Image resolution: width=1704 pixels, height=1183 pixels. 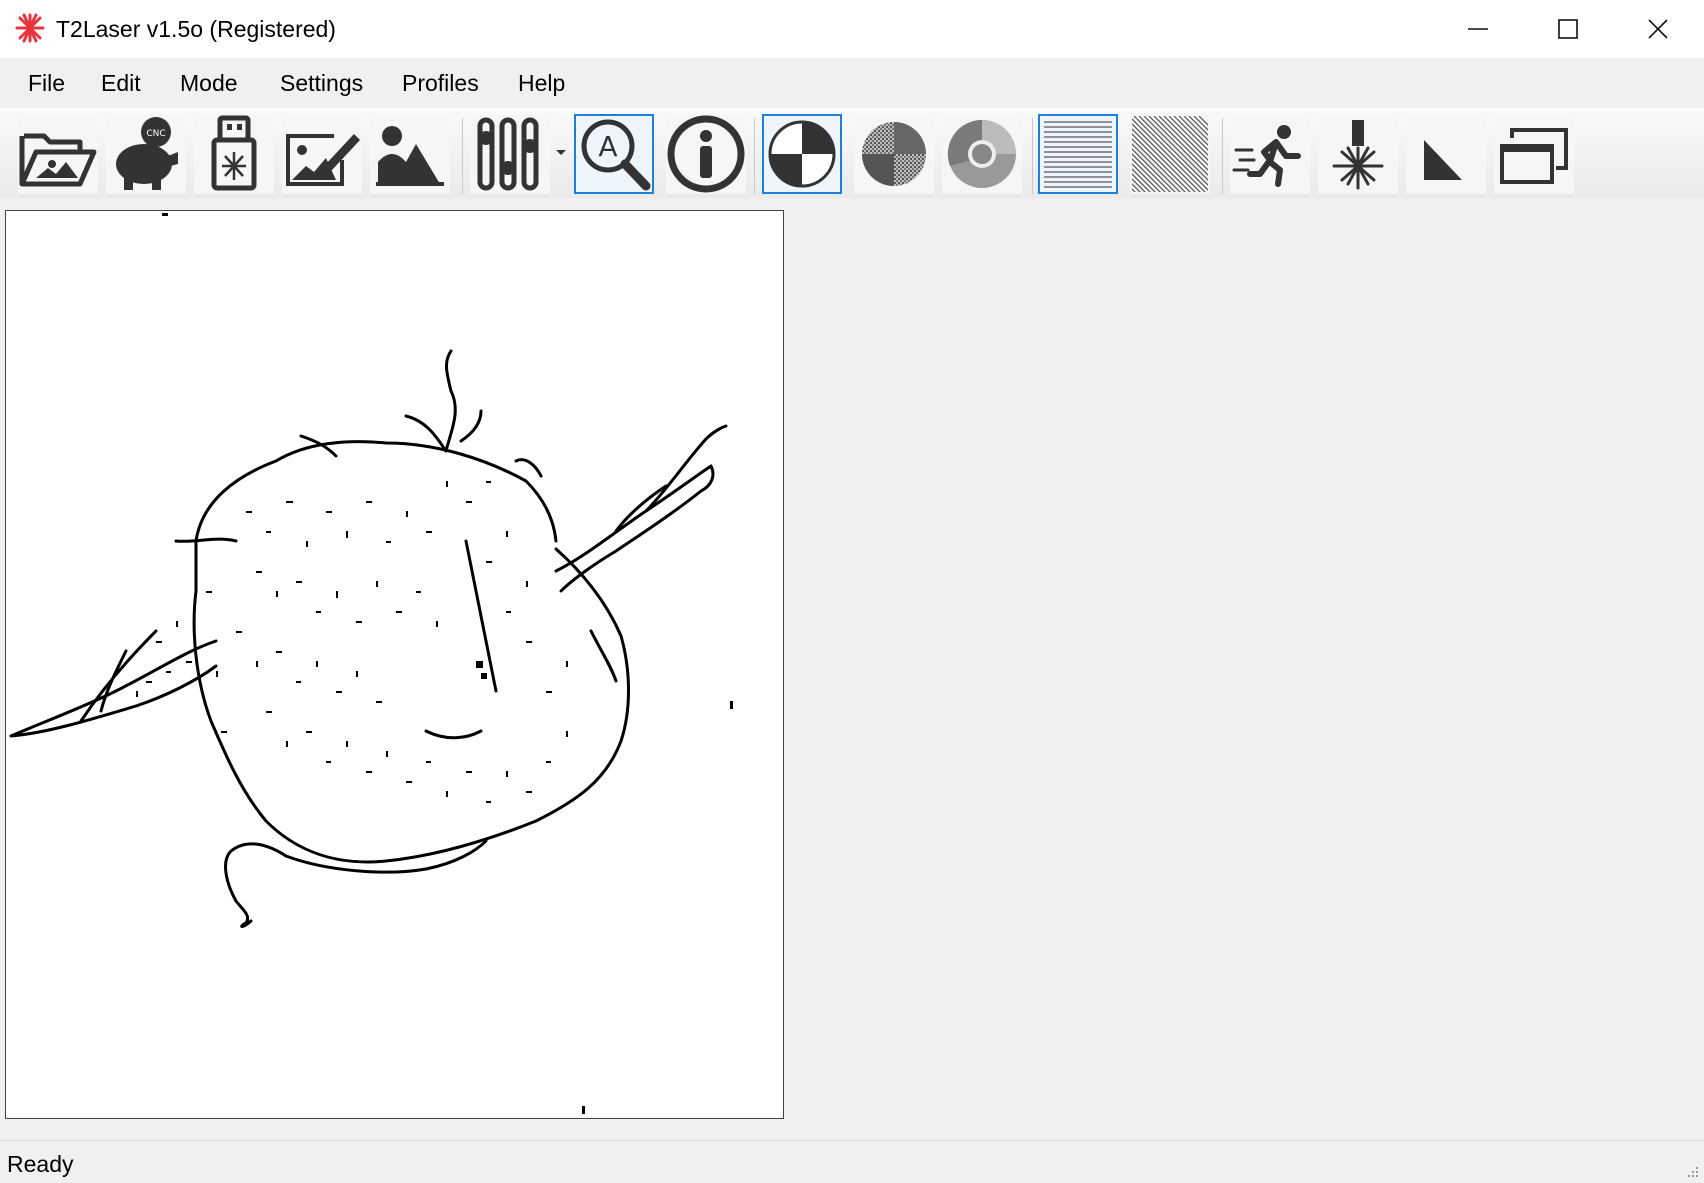 I want to click on grayscale-mode-button, so click(x=982, y=154).